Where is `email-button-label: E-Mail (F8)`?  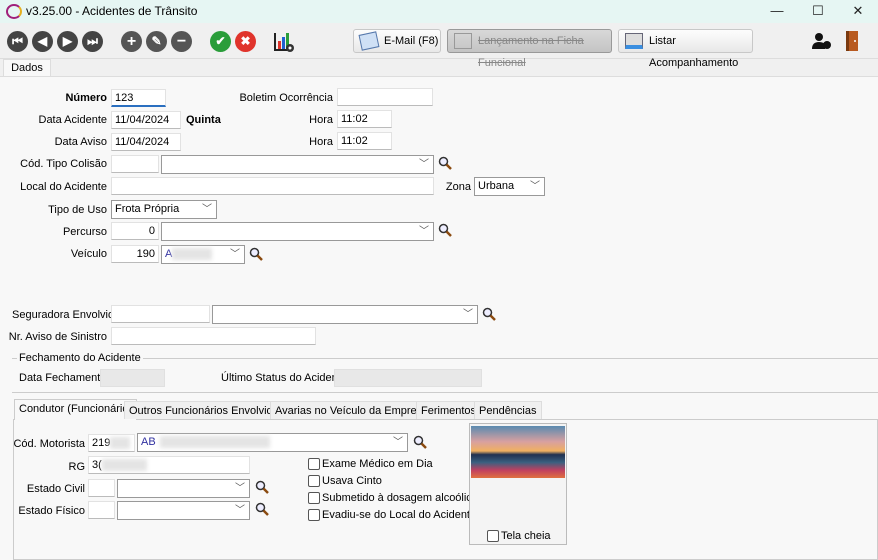 email-button-label: E-Mail (F8) is located at coordinates (411, 41).